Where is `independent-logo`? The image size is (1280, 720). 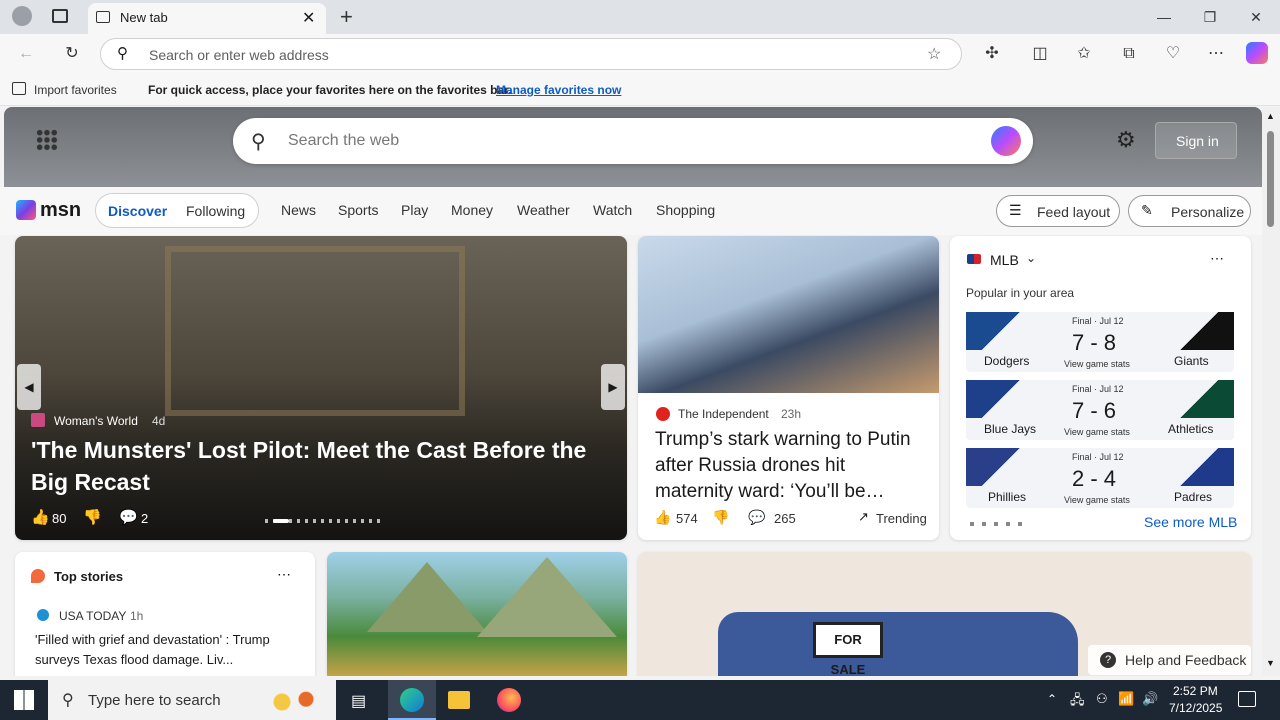 independent-logo is located at coordinates (663, 414).